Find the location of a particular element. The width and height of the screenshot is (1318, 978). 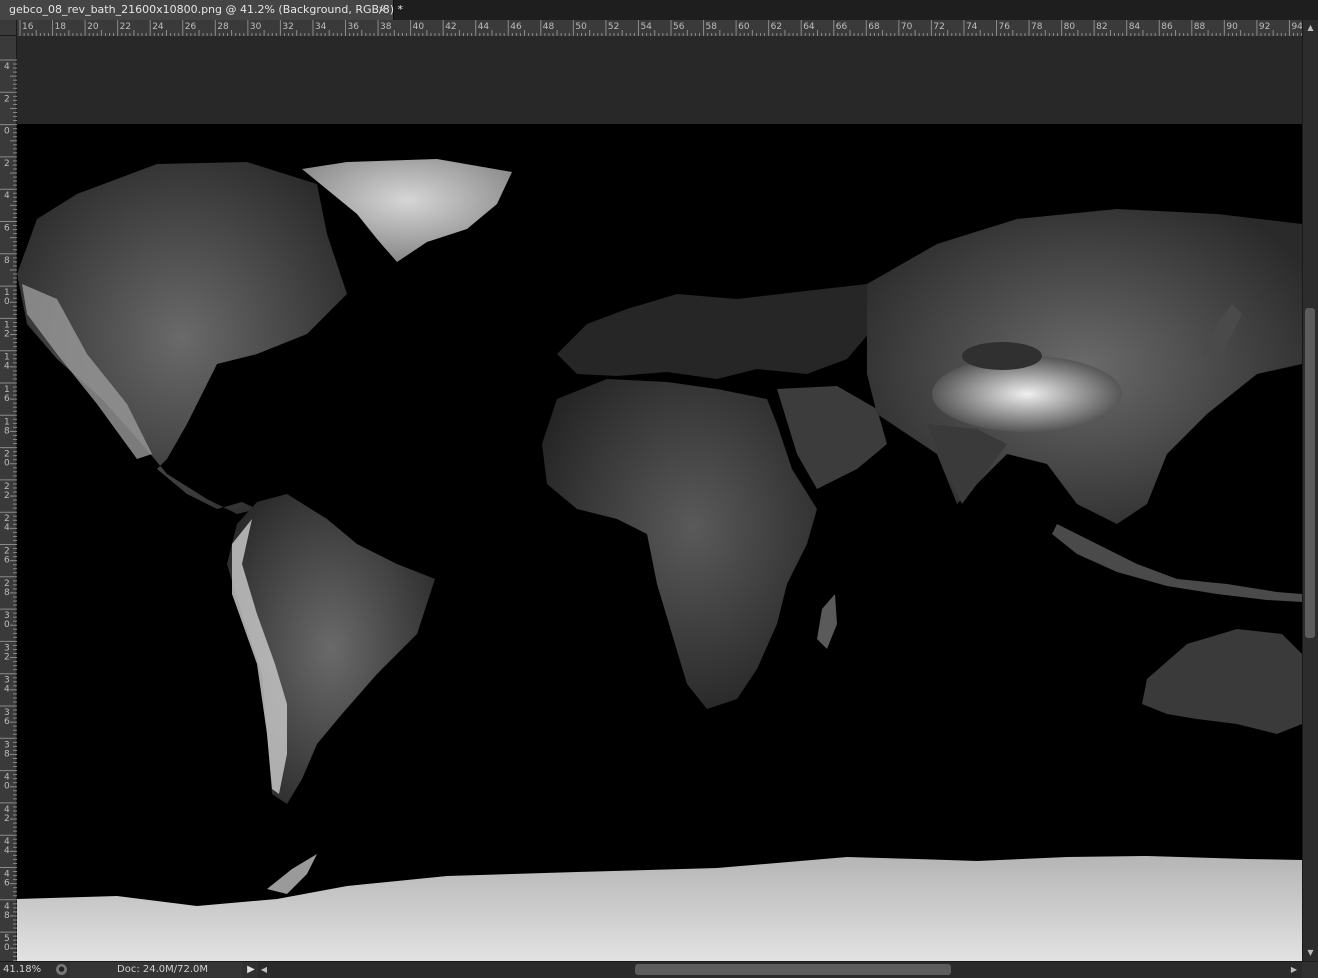

ruler-label: 36 is located at coordinates (354, 27).